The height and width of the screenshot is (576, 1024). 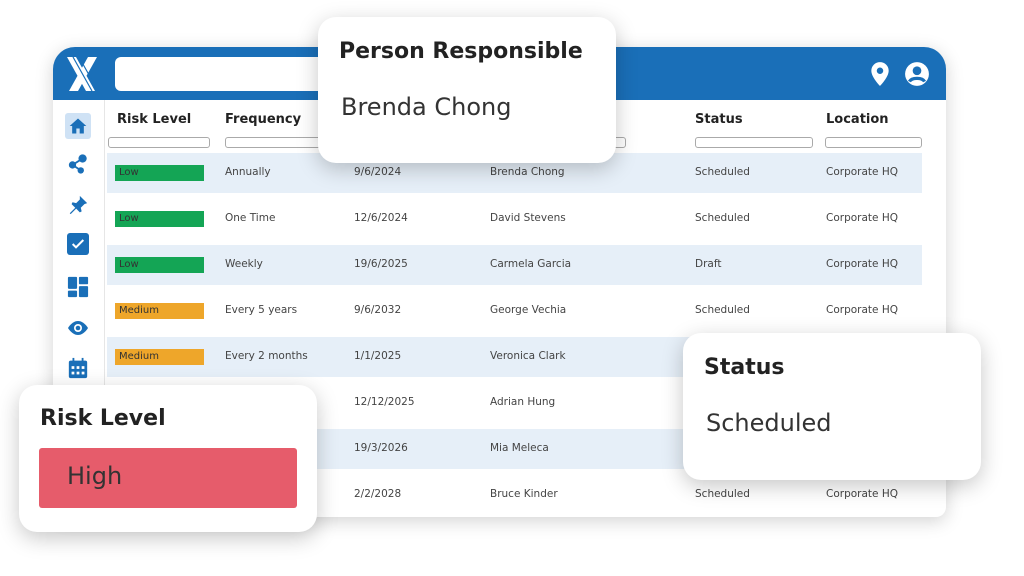 What do you see at coordinates (378, 172) in the screenshot?
I see `cell-date: 9/6/2024` at bounding box center [378, 172].